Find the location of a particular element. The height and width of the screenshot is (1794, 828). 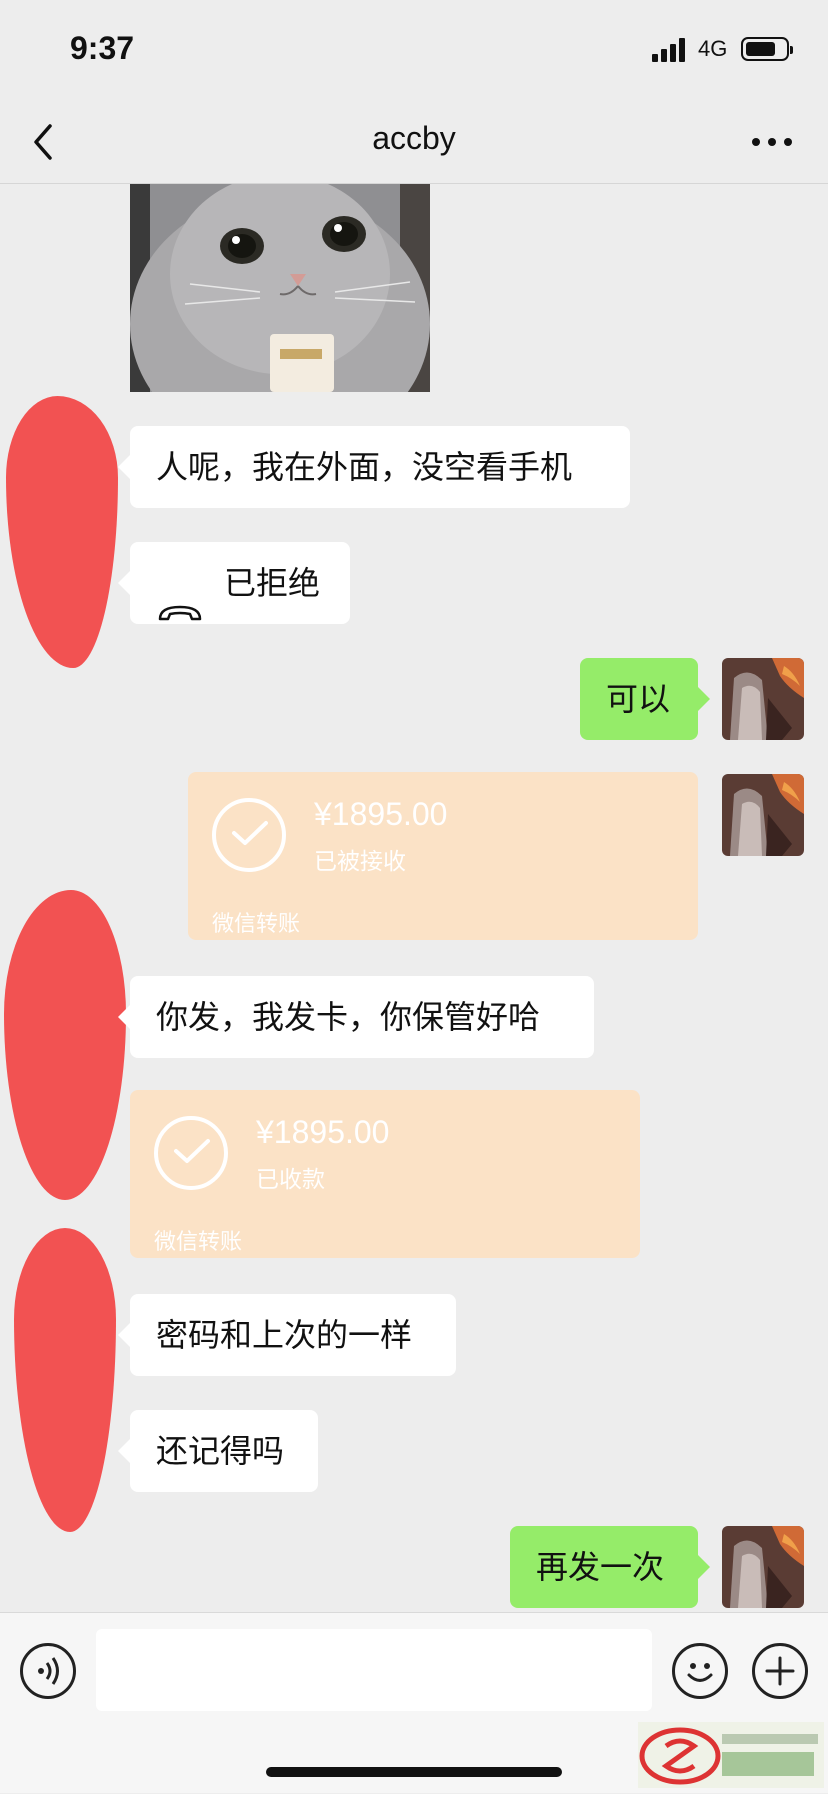

message-bubble: 再发一次 is located at coordinates (610, 1567).